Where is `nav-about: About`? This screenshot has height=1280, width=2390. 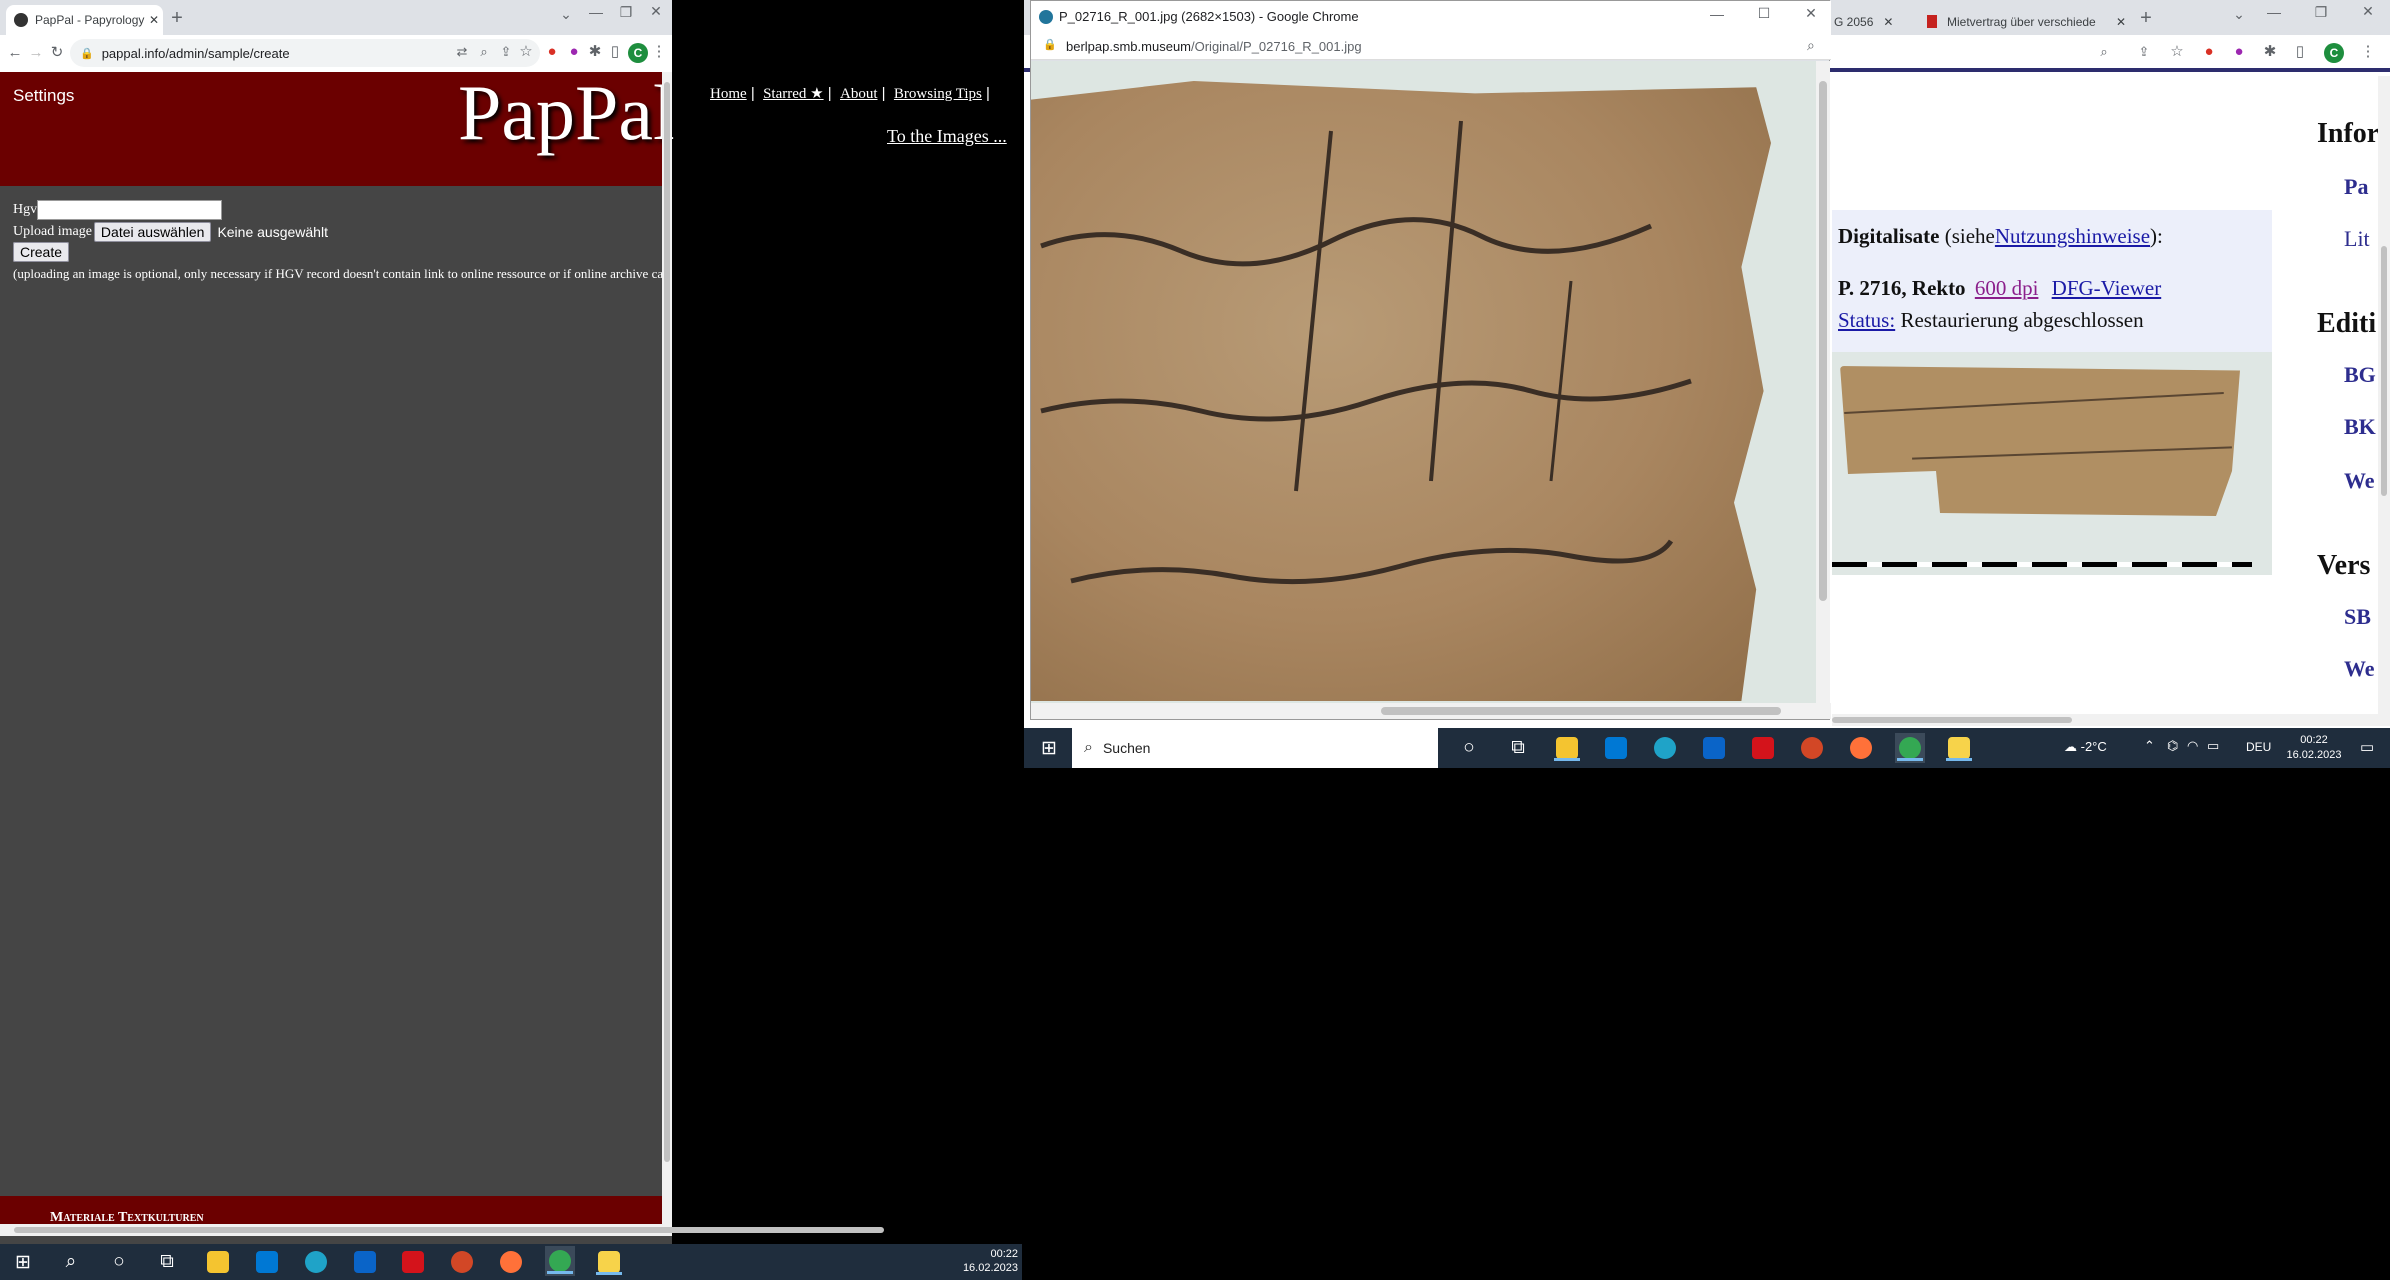
nav-about: About is located at coordinates (859, 94).